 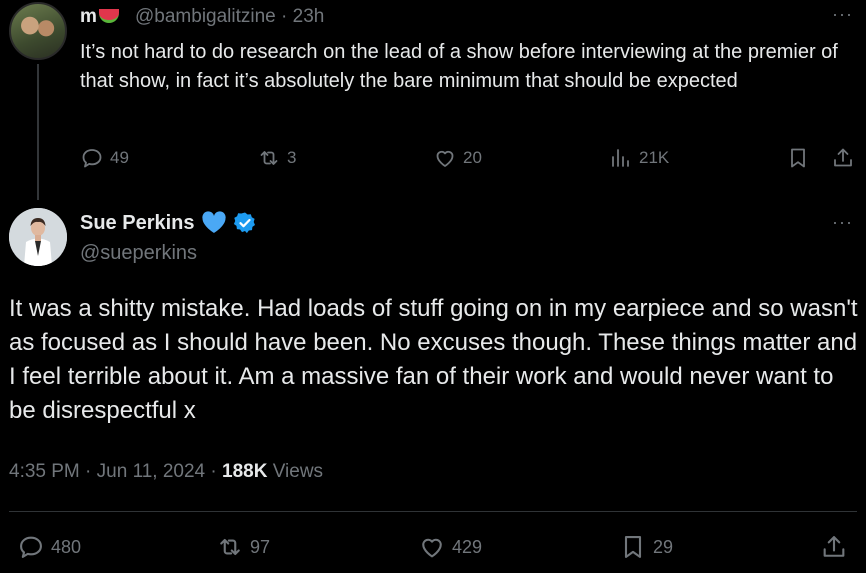 What do you see at coordinates (245, 223) in the screenshot?
I see `verified-badge-icon` at bounding box center [245, 223].